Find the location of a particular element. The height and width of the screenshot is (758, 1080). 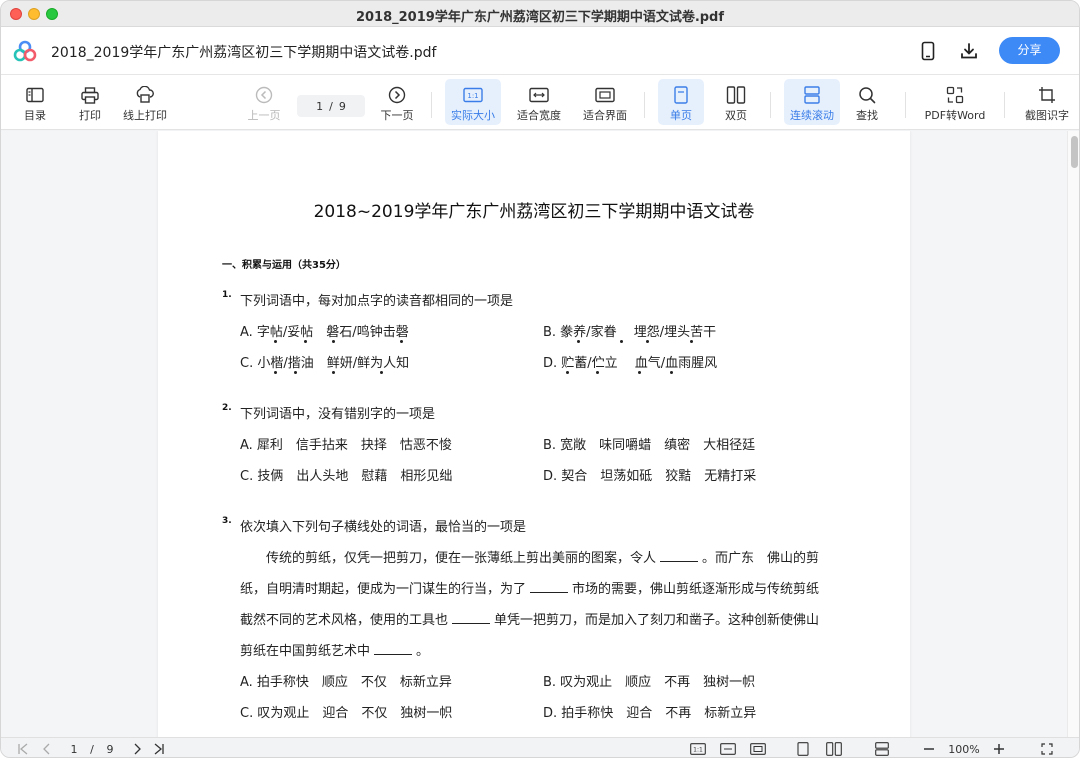

passage-text: 剪纸在中国剪纸艺术中 is located at coordinates (305, 651).